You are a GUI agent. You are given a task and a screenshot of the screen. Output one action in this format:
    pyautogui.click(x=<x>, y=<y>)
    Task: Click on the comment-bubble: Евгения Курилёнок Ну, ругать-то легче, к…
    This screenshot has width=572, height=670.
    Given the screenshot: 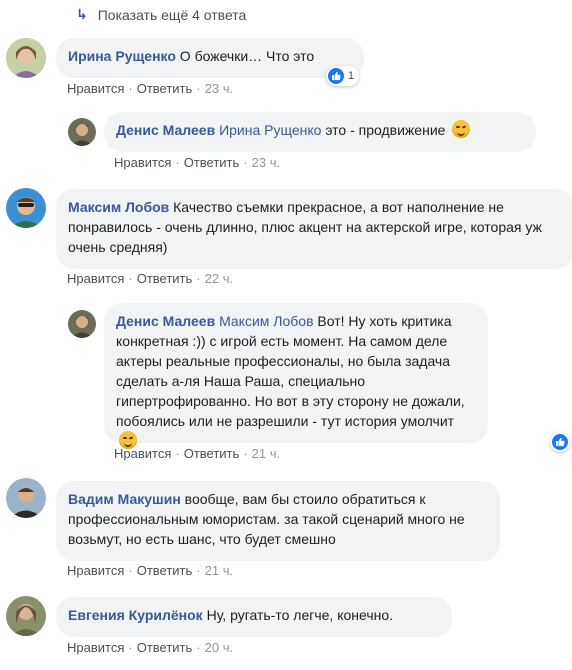 What is the action you would take?
    pyautogui.click(x=254, y=617)
    